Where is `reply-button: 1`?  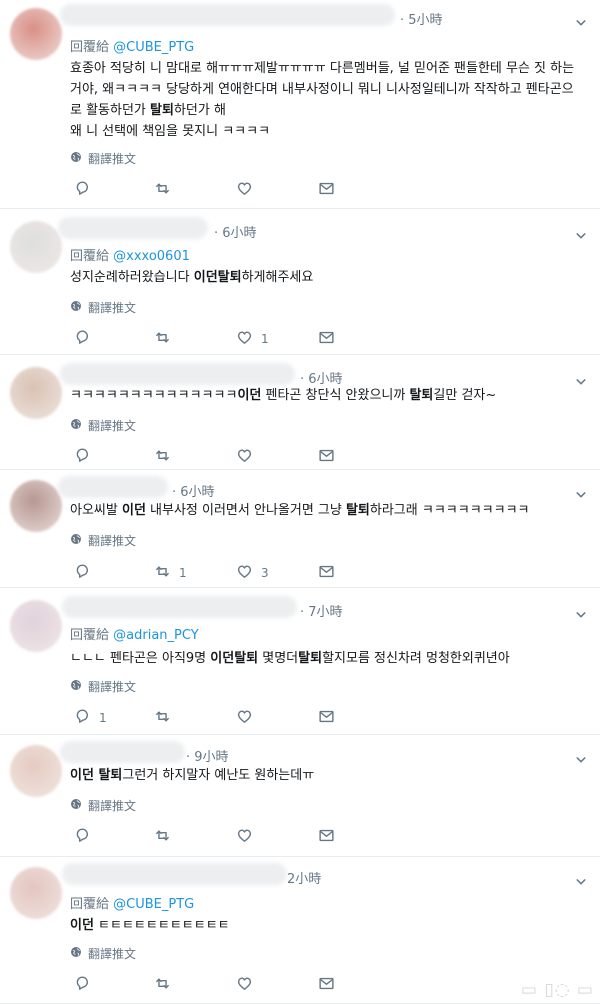 reply-button: 1 is located at coordinates (90, 718).